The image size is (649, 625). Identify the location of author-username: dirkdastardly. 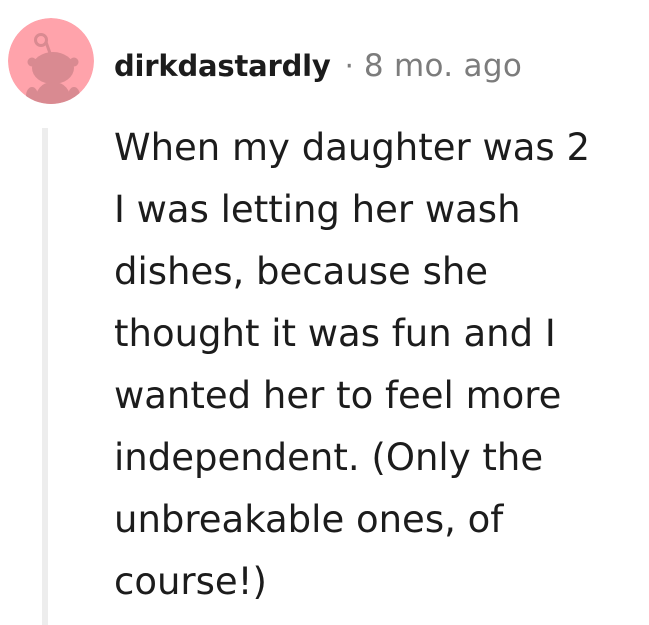
(222, 66).